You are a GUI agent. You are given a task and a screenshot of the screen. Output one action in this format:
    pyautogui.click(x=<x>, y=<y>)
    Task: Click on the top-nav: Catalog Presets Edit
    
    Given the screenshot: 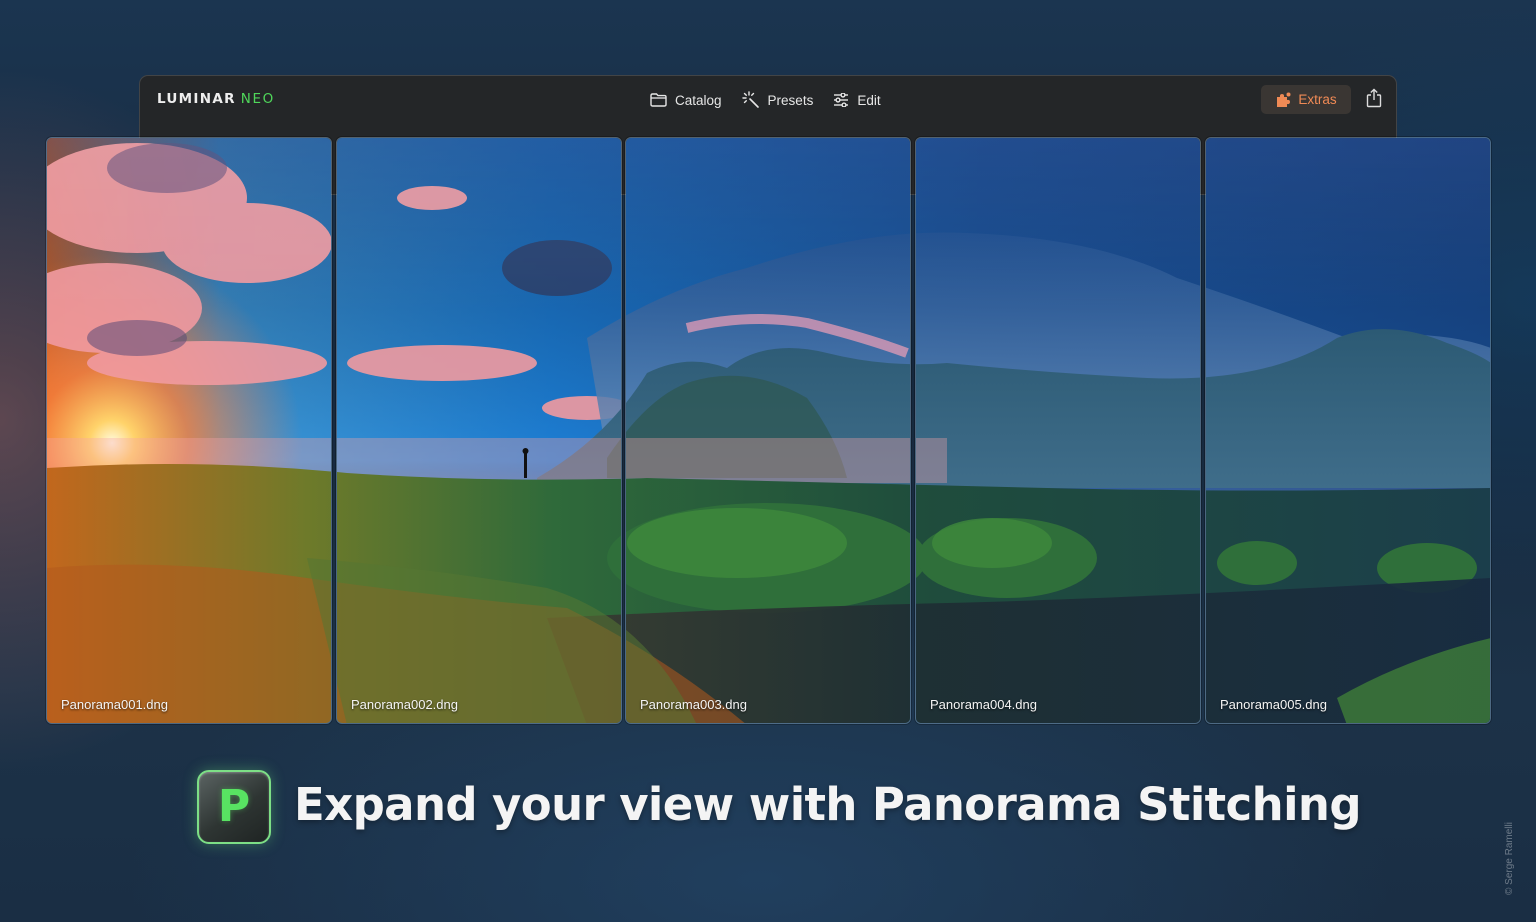 What is the action you would take?
    pyautogui.click(x=765, y=100)
    